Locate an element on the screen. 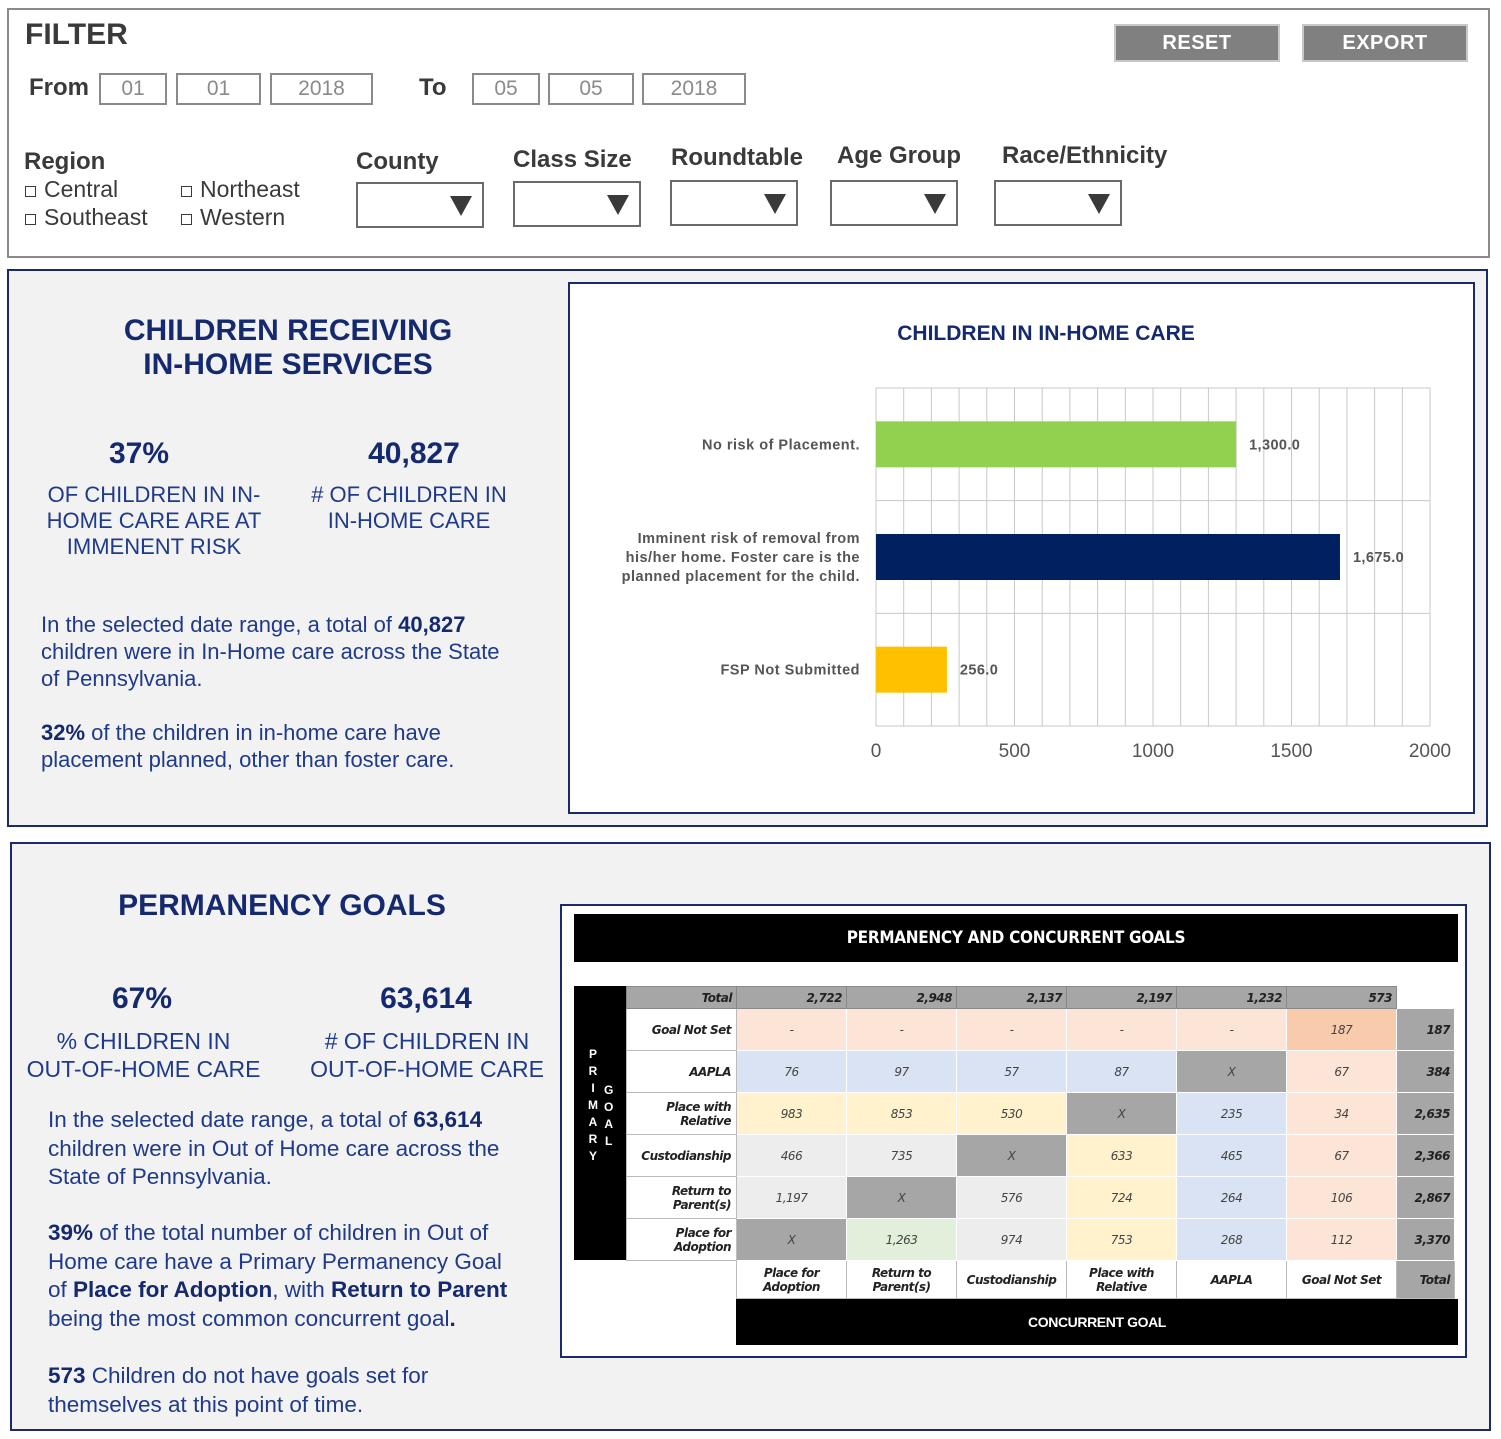 This screenshot has width=1501, height=1439. goal-text-line2: Home care have a Primary Permanency Goal is located at coordinates (275, 1261).